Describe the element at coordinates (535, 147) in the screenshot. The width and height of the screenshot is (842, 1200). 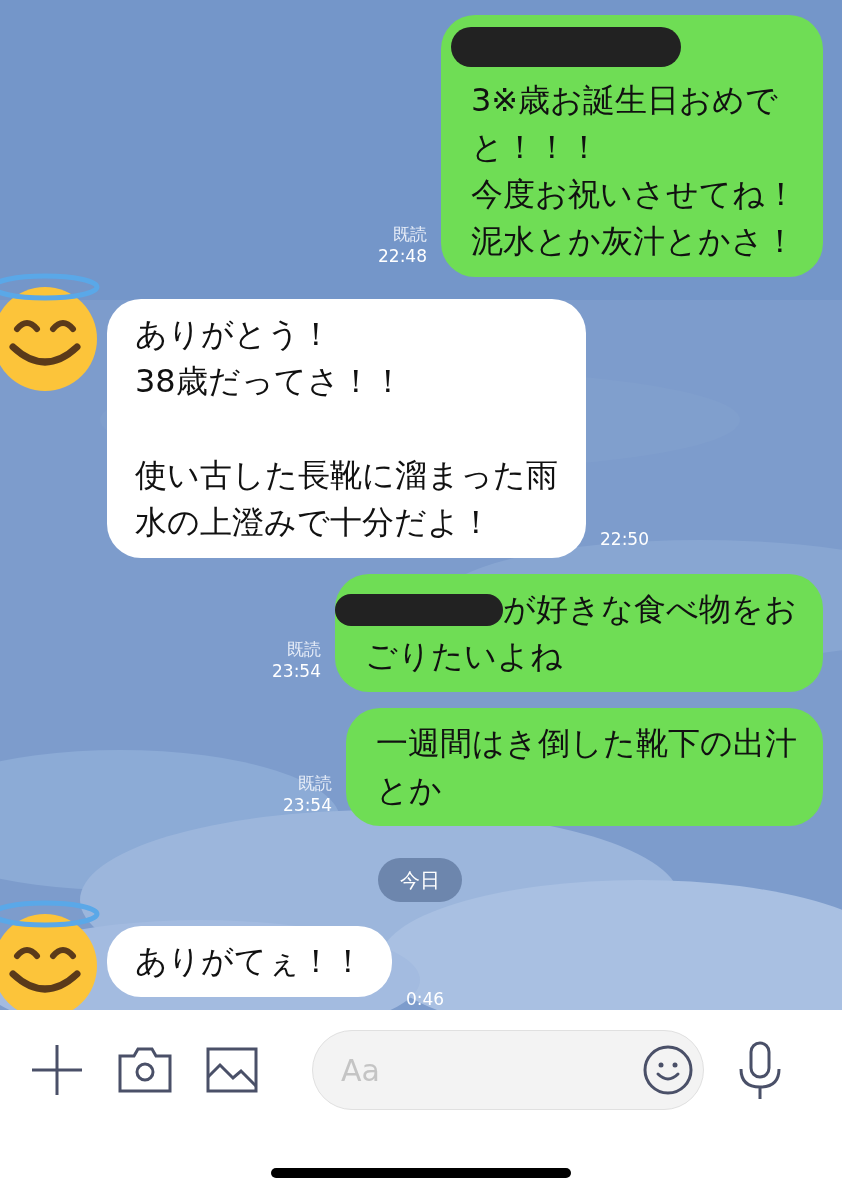
I see `message-text: と！！！` at that location.